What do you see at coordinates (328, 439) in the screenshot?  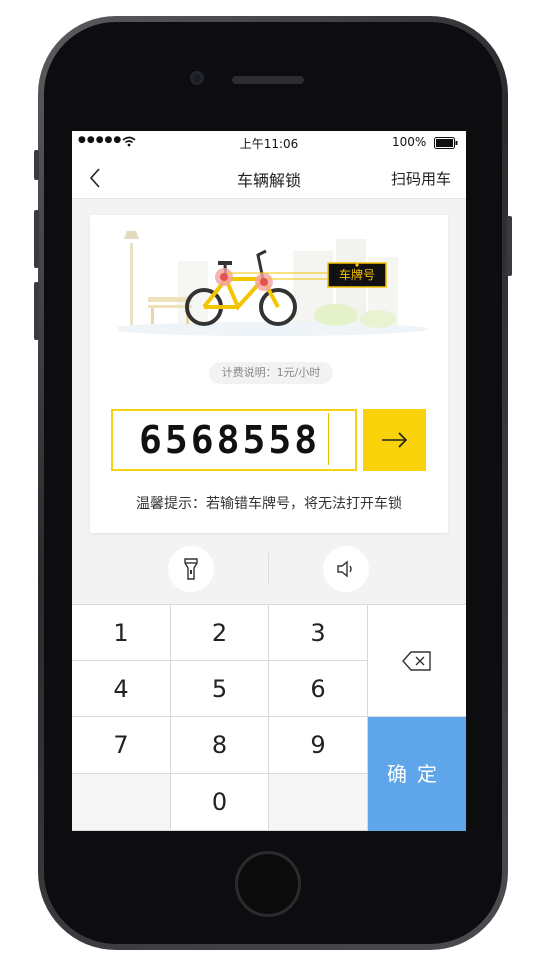 I see `text-cursor` at bounding box center [328, 439].